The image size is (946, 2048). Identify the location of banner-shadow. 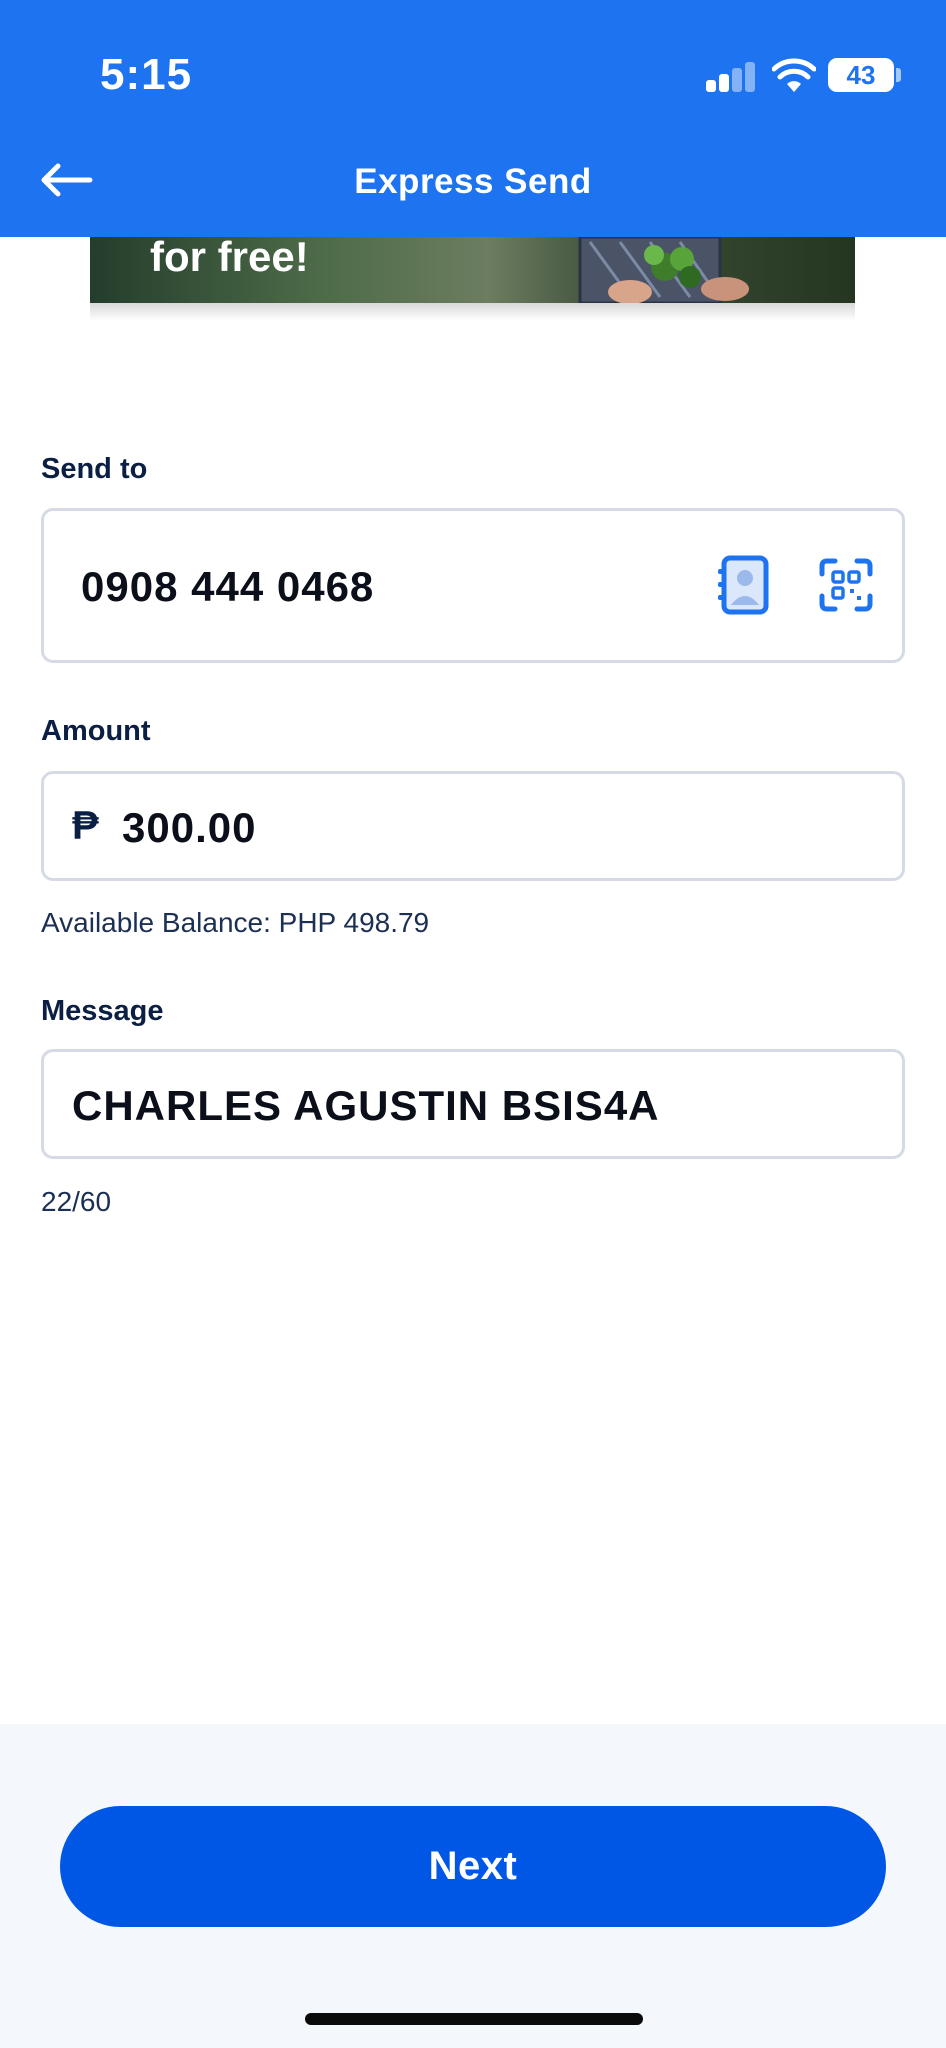
(472, 312).